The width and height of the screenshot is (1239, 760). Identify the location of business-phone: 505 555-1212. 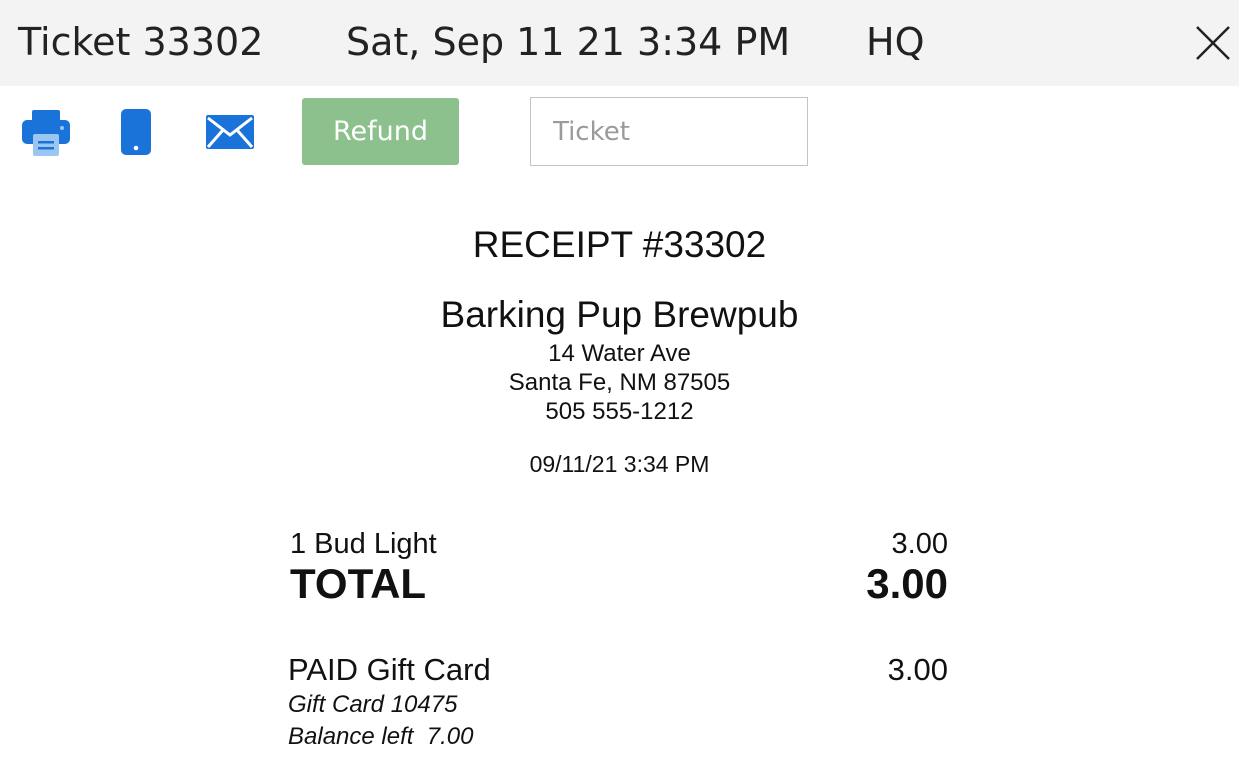
(619, 411).